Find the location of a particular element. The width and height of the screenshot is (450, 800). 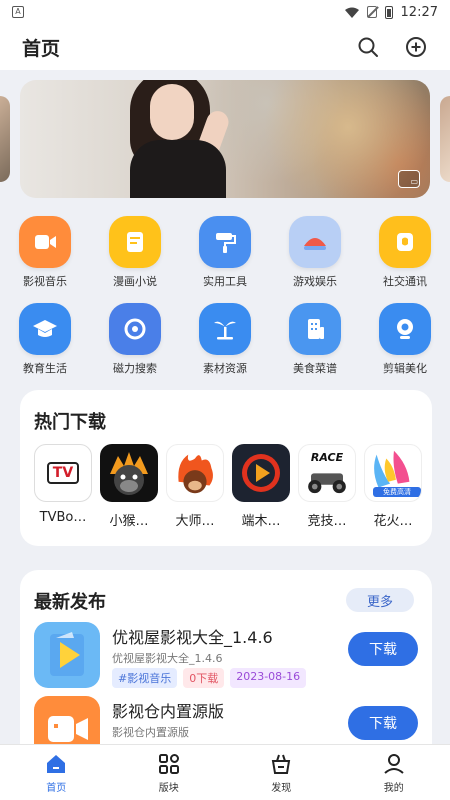

banner-slide: ▭ is located at coordinates (225, 139).